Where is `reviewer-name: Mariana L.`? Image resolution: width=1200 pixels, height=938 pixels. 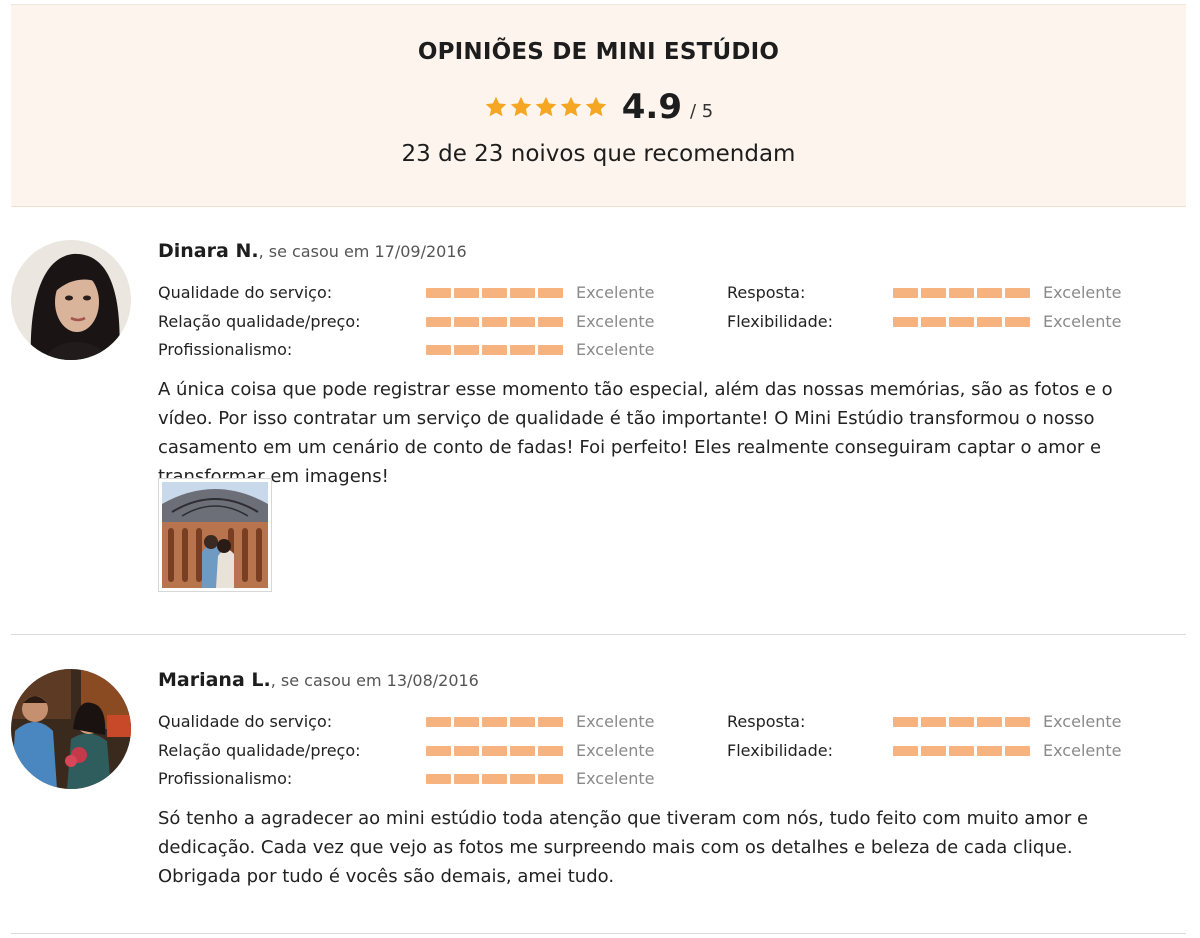
reviewer-name: Mariana L. is located at coordinates (214, 680).